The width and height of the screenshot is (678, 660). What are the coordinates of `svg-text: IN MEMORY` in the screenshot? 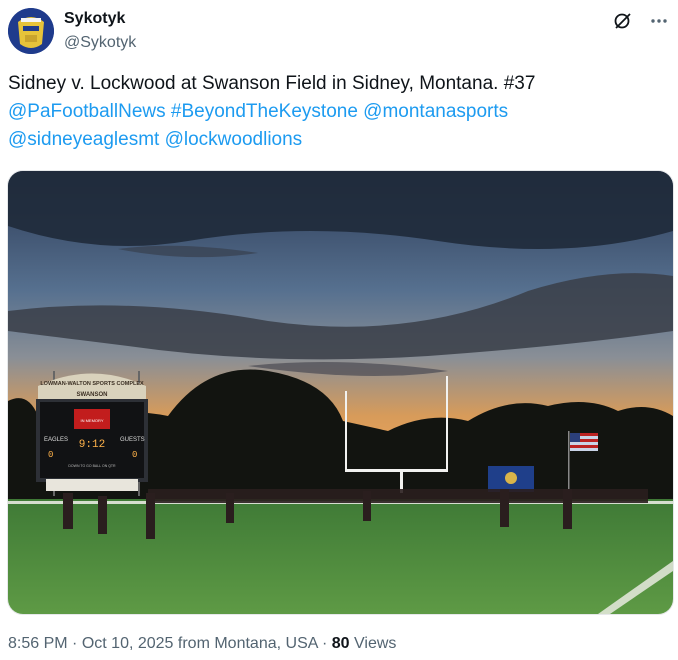 It's located at (91, 420).